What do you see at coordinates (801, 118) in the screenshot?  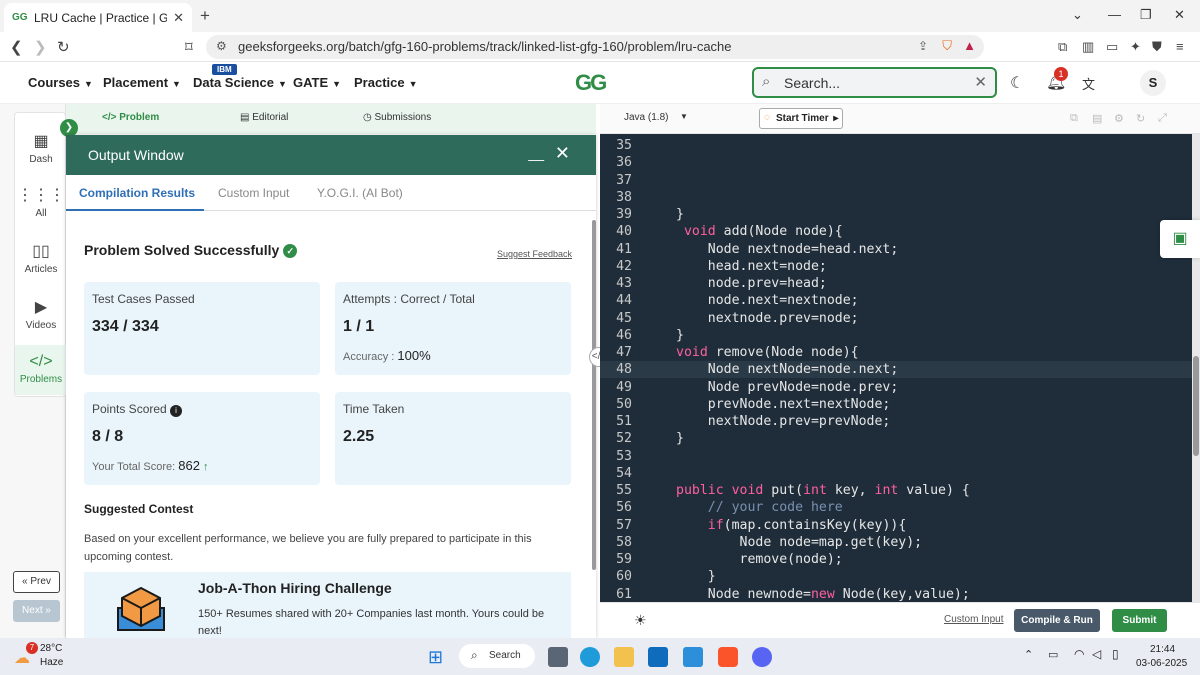 I see `start-timer-button: ◌ Start Timer ▸` at bounding box center [801, 118].